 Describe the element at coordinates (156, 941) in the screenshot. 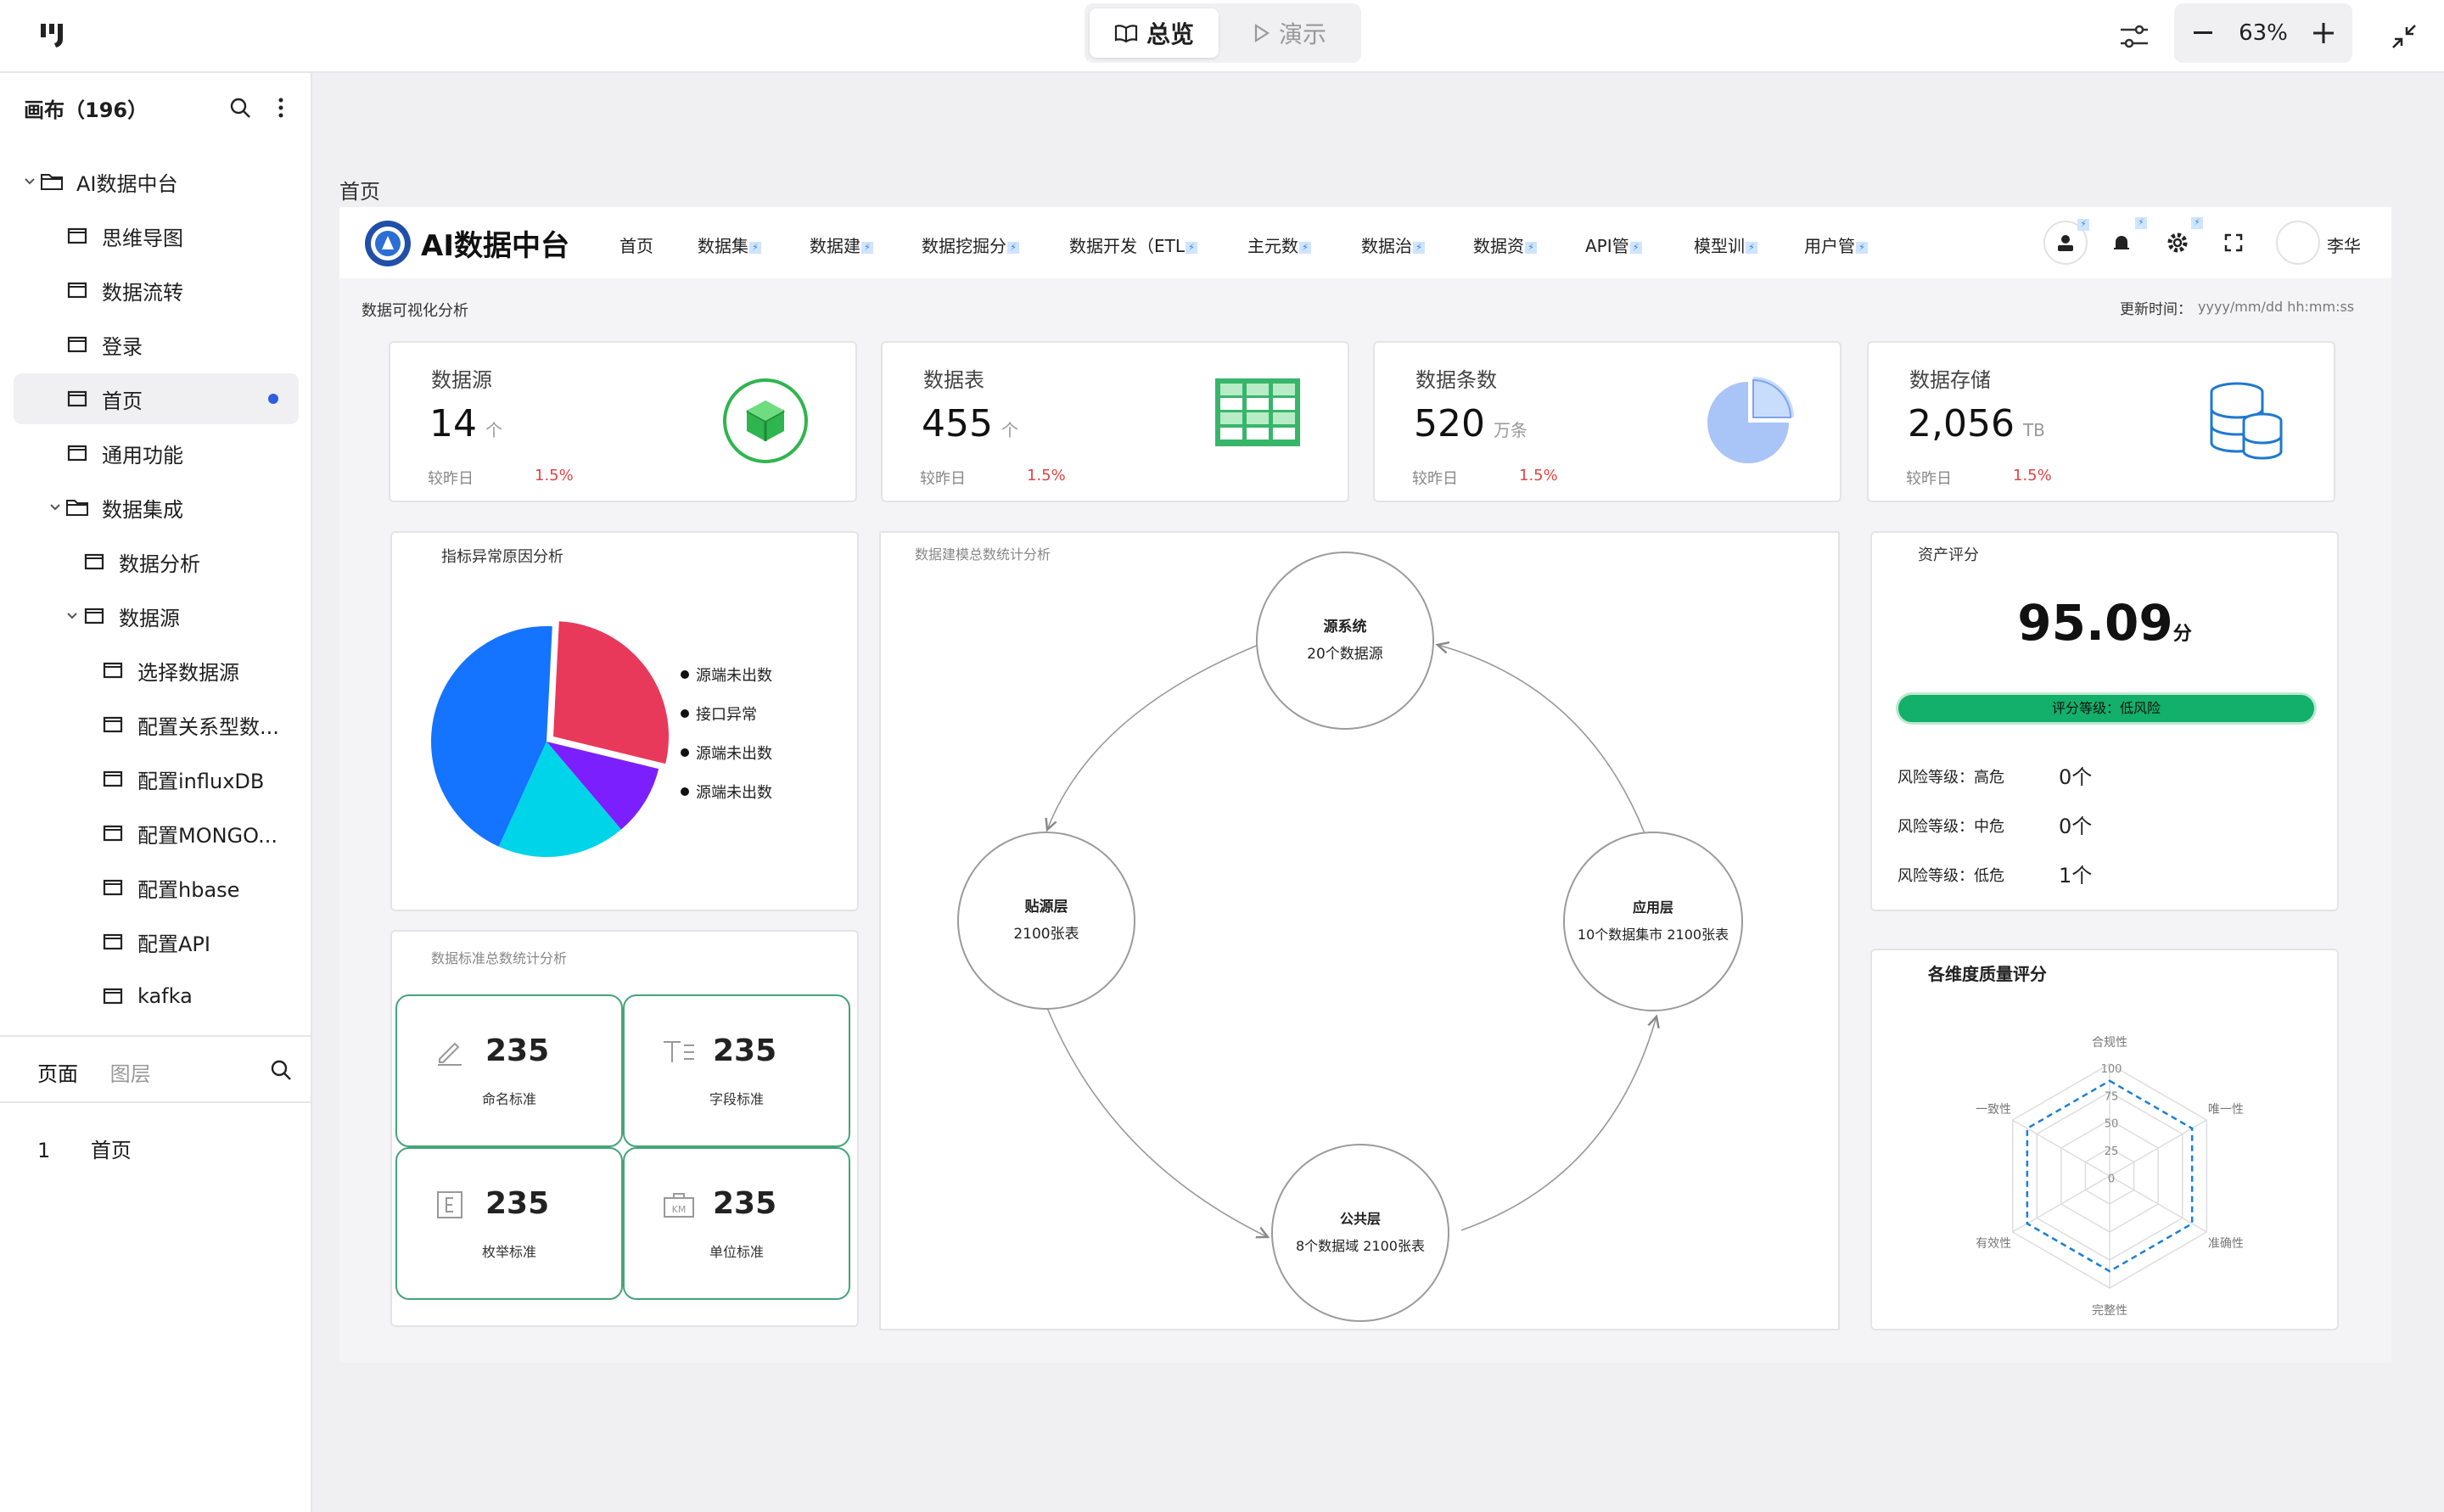

I see `tree-item: 配置API` at that location.